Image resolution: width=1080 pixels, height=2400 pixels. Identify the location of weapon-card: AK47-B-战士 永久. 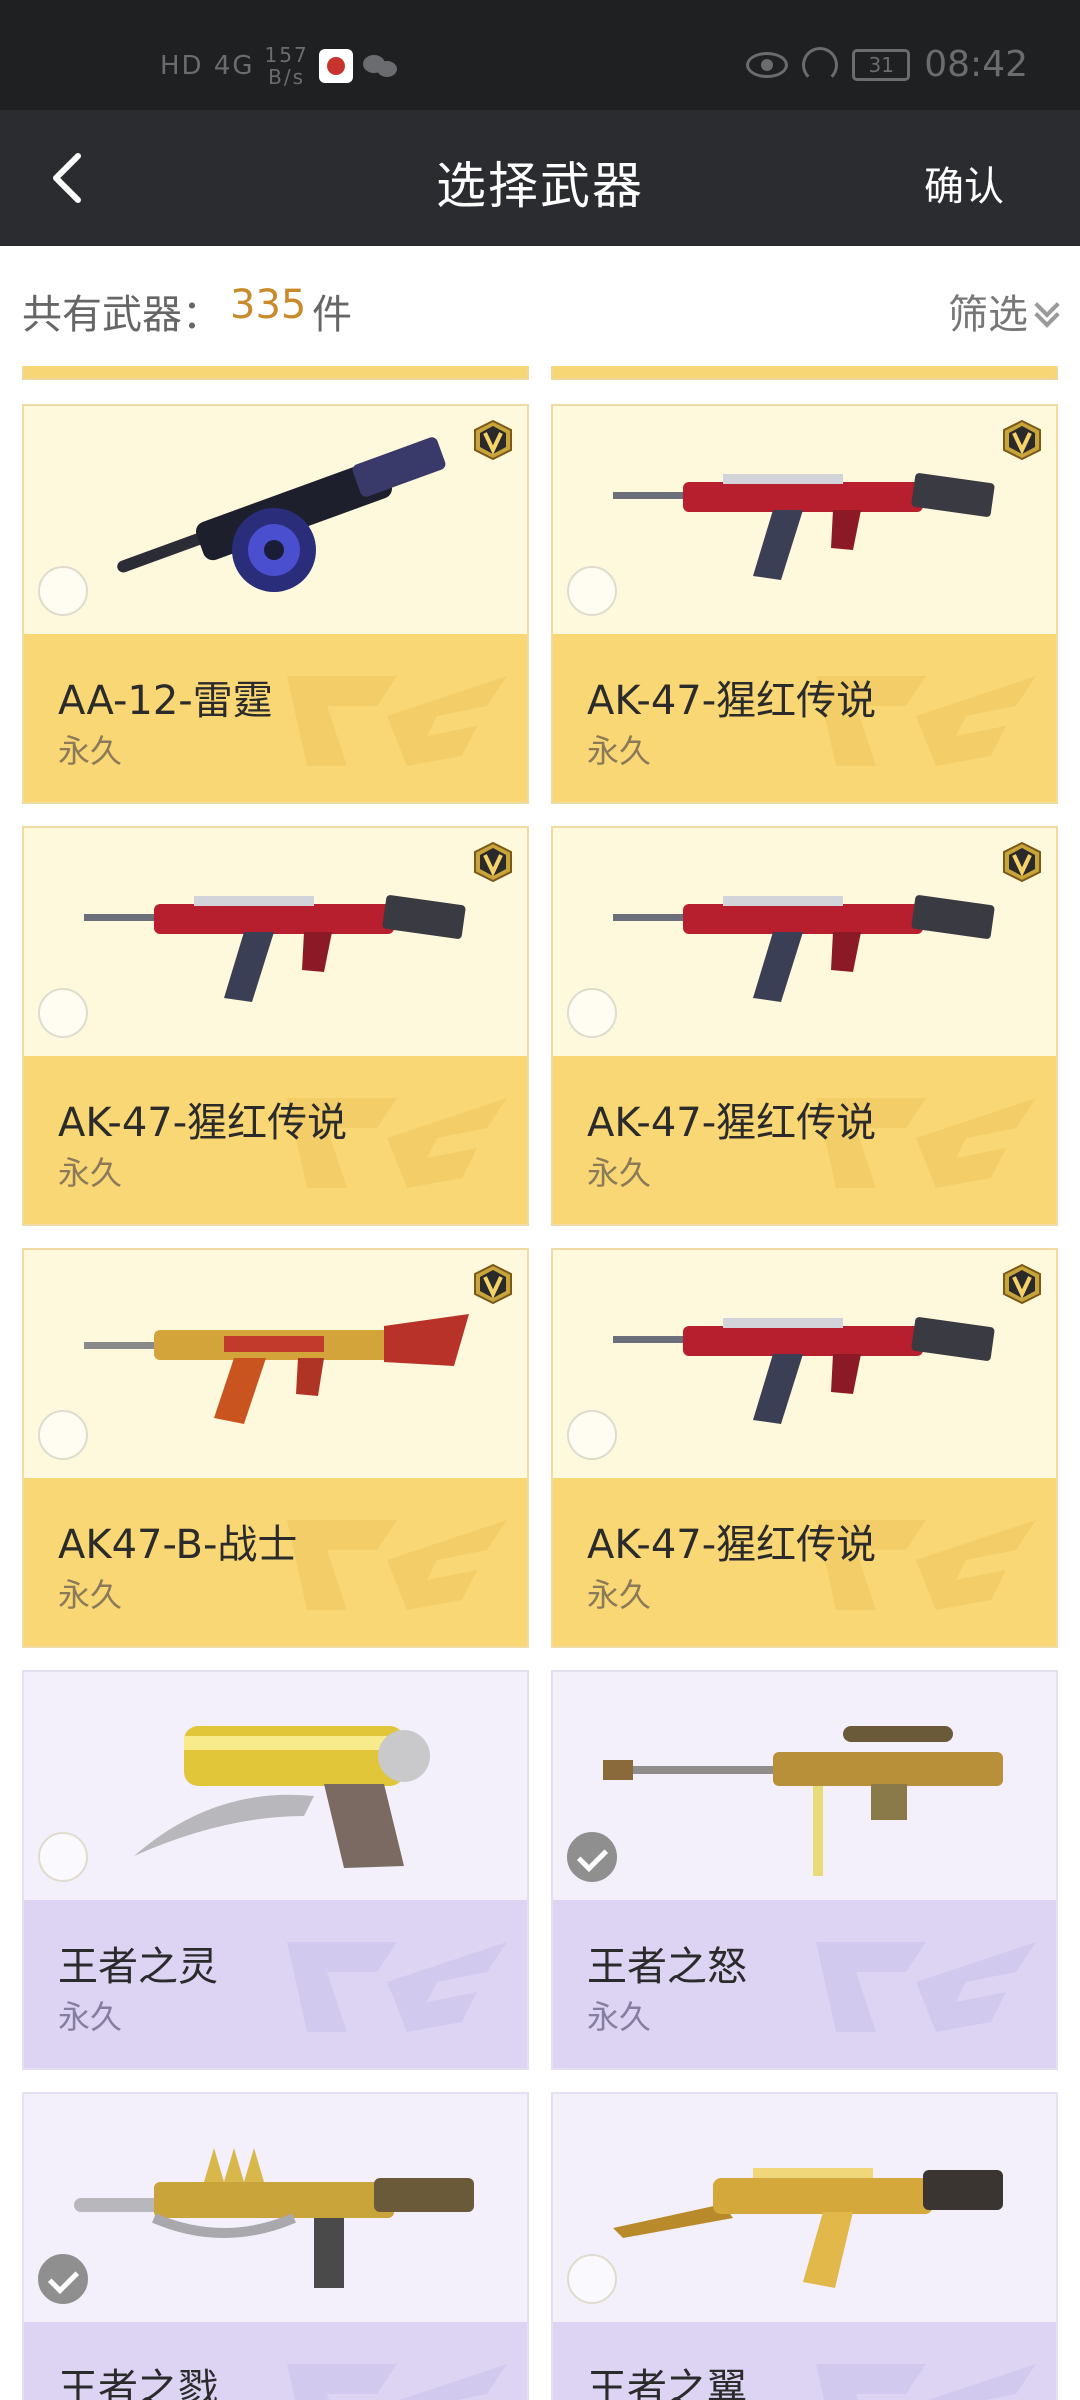
(275, 1448).